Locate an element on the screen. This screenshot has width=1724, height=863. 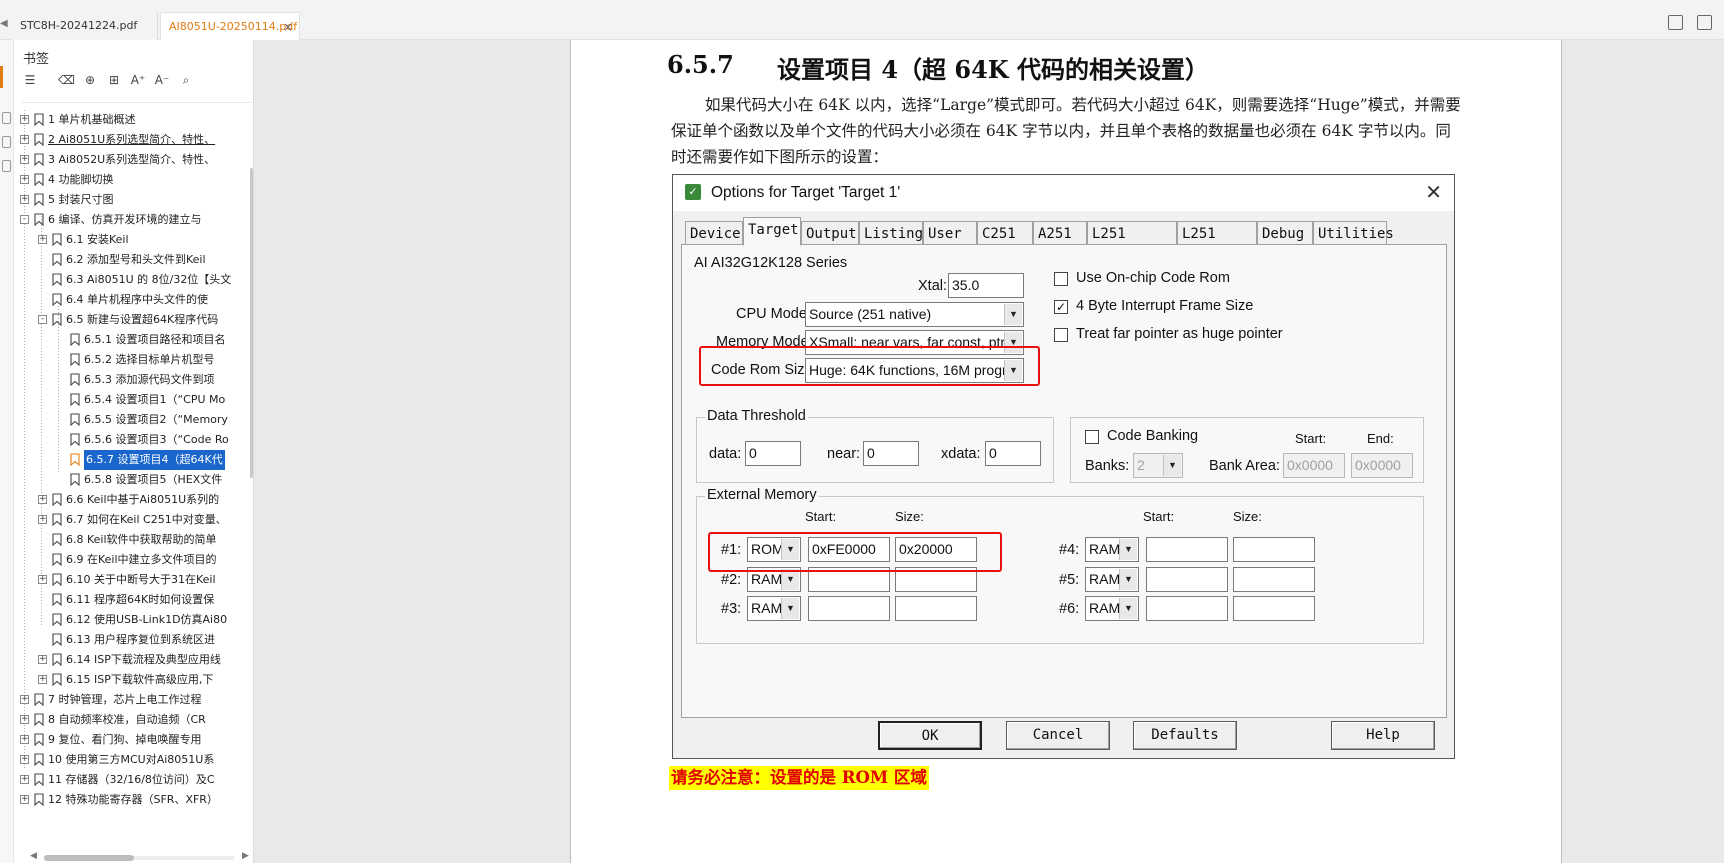
bookmark-item: 6.3 Ai8051U 的 8位/32位【头文 is located at coordinates (127, 280).